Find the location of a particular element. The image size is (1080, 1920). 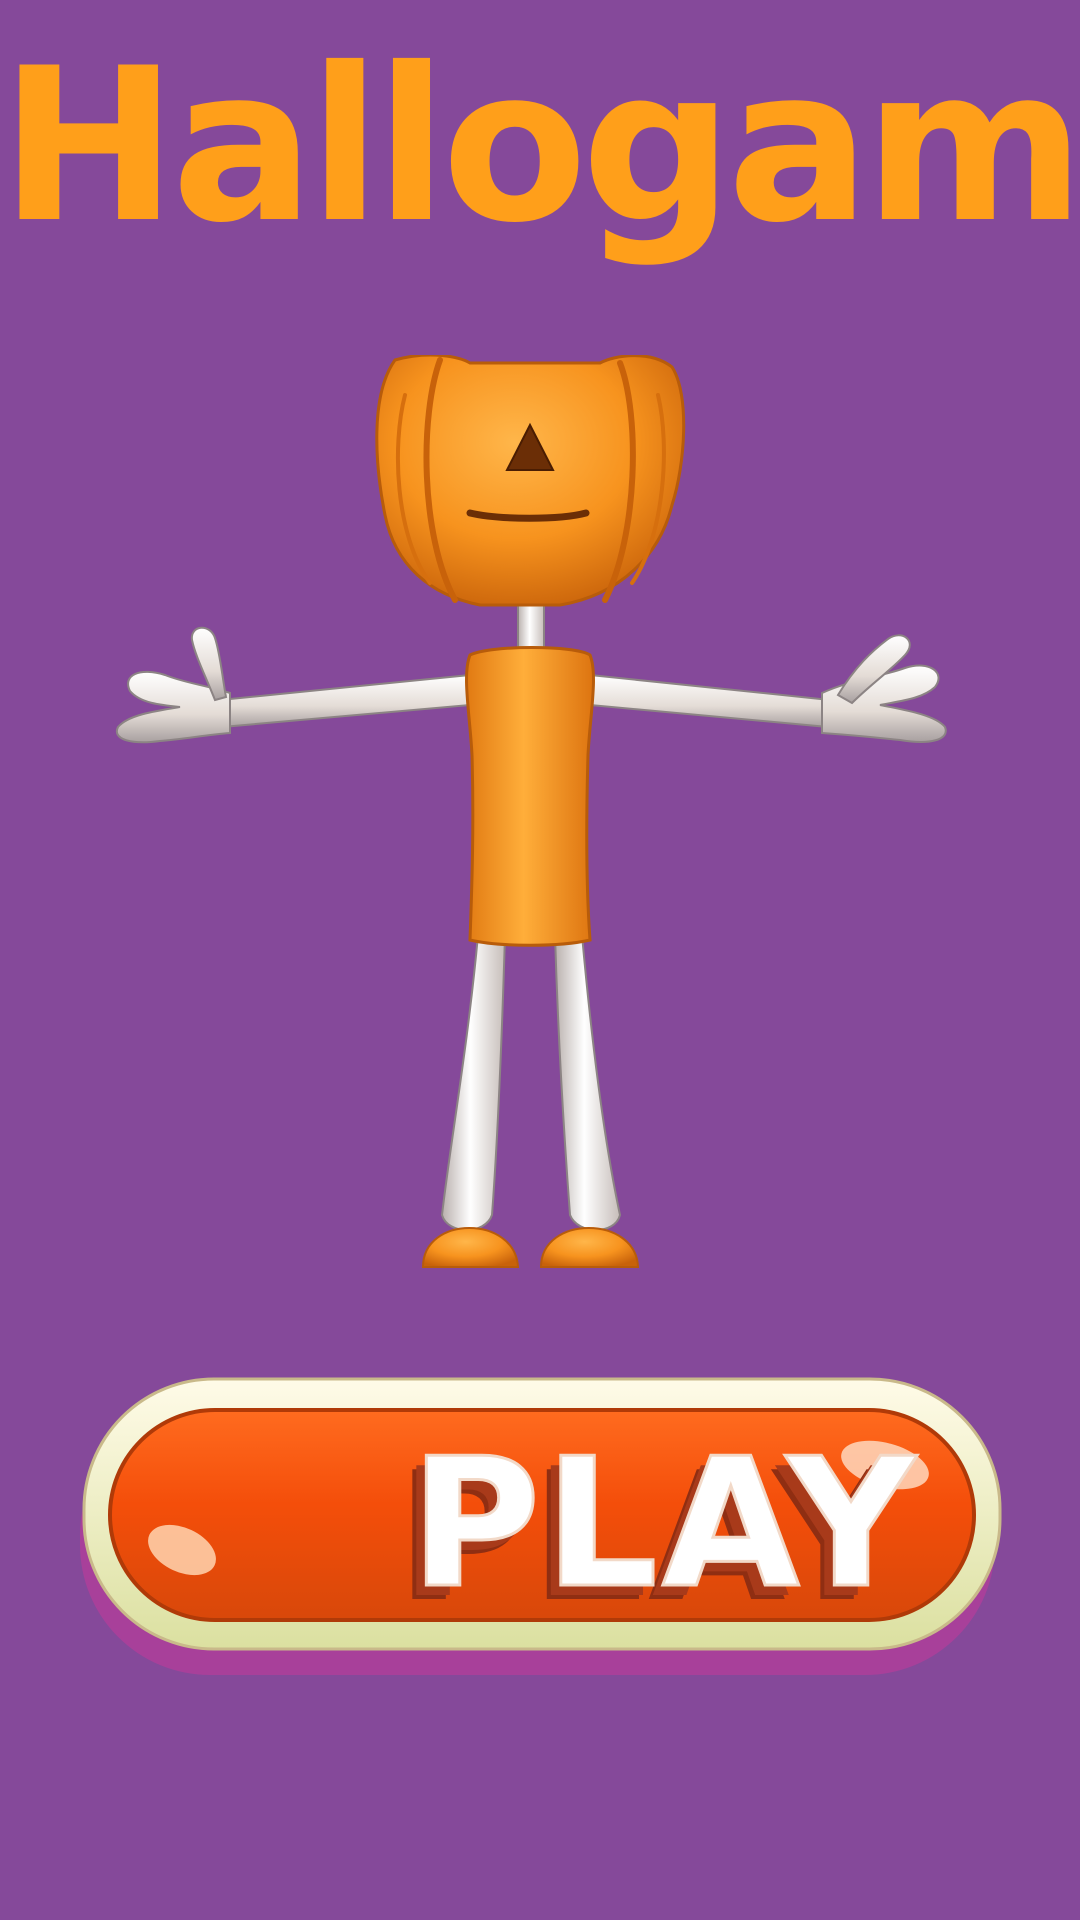

play-button: PLAY is located at coordinates (542, 1534).